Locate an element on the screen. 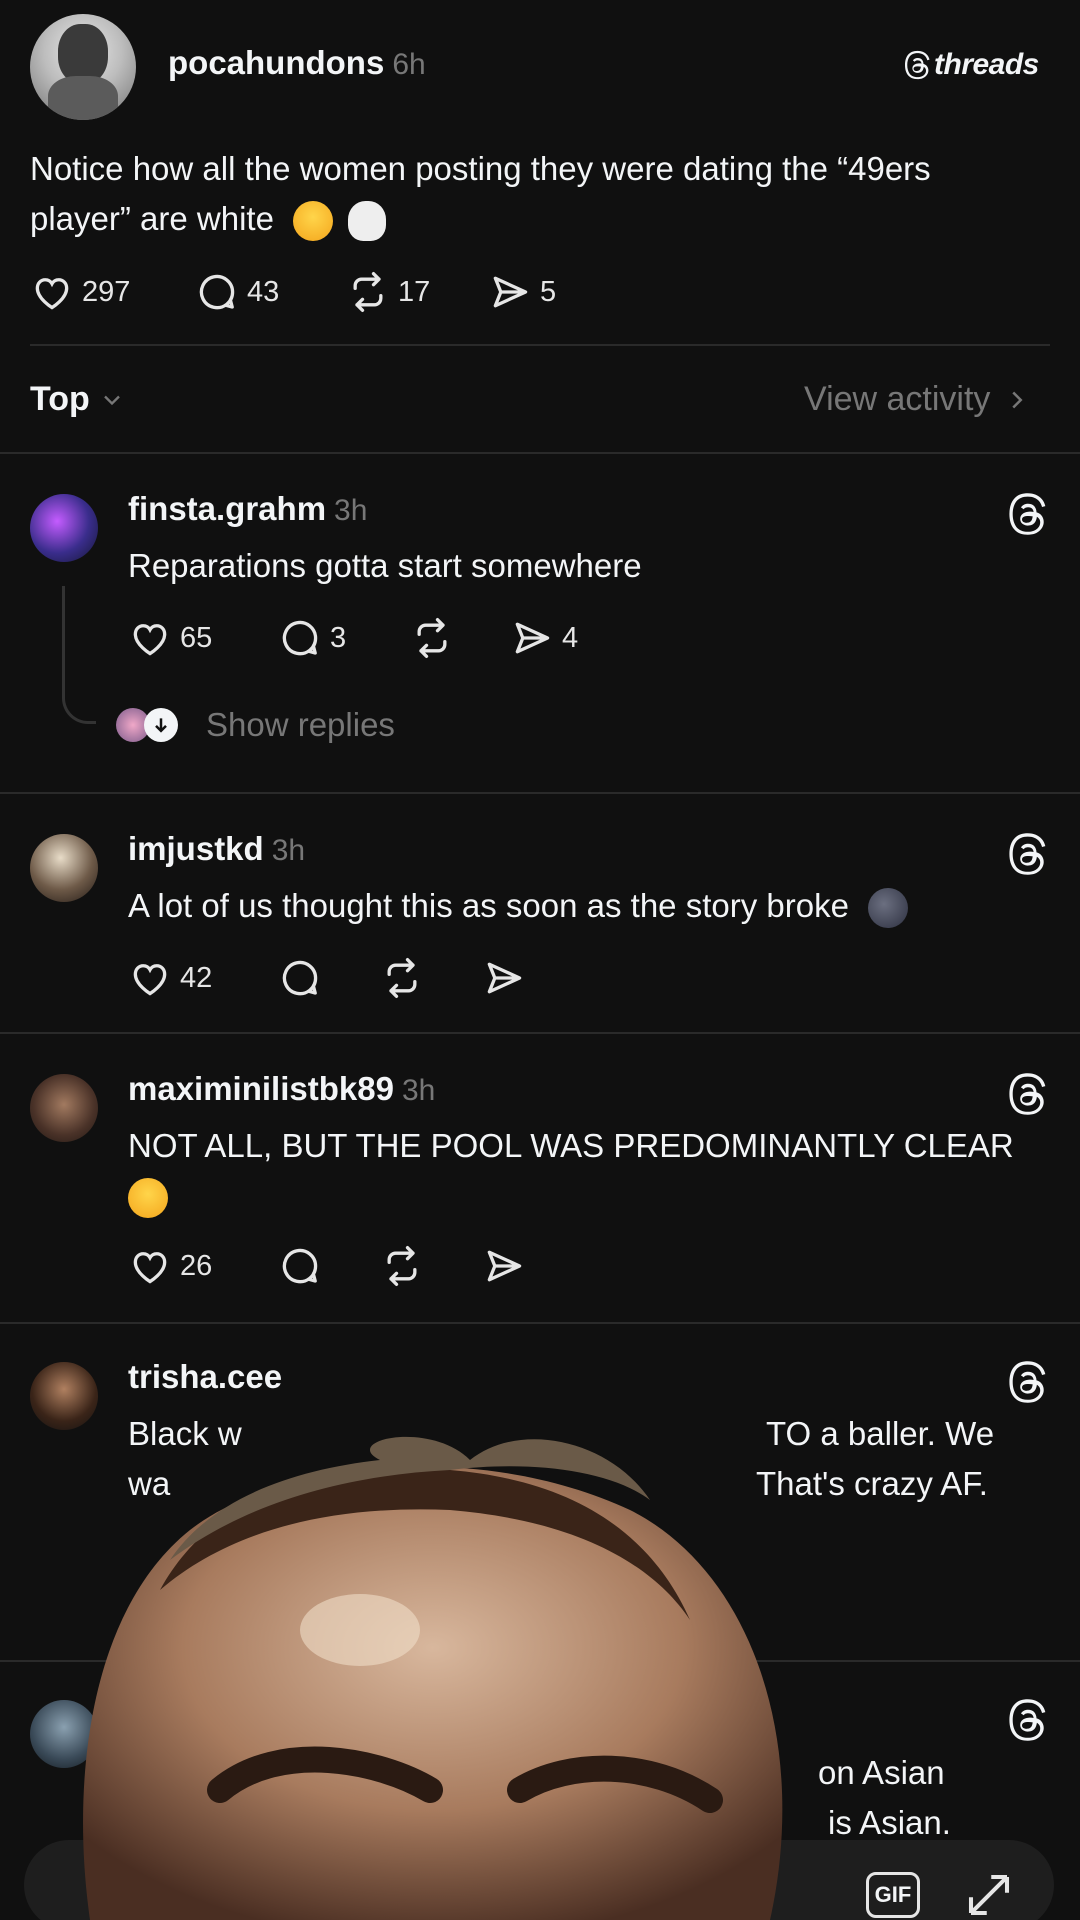 Image resolution: width=1080 pixels, height=1920 pixels. comment-like-button: 65 is located at coordinates (170, 638).